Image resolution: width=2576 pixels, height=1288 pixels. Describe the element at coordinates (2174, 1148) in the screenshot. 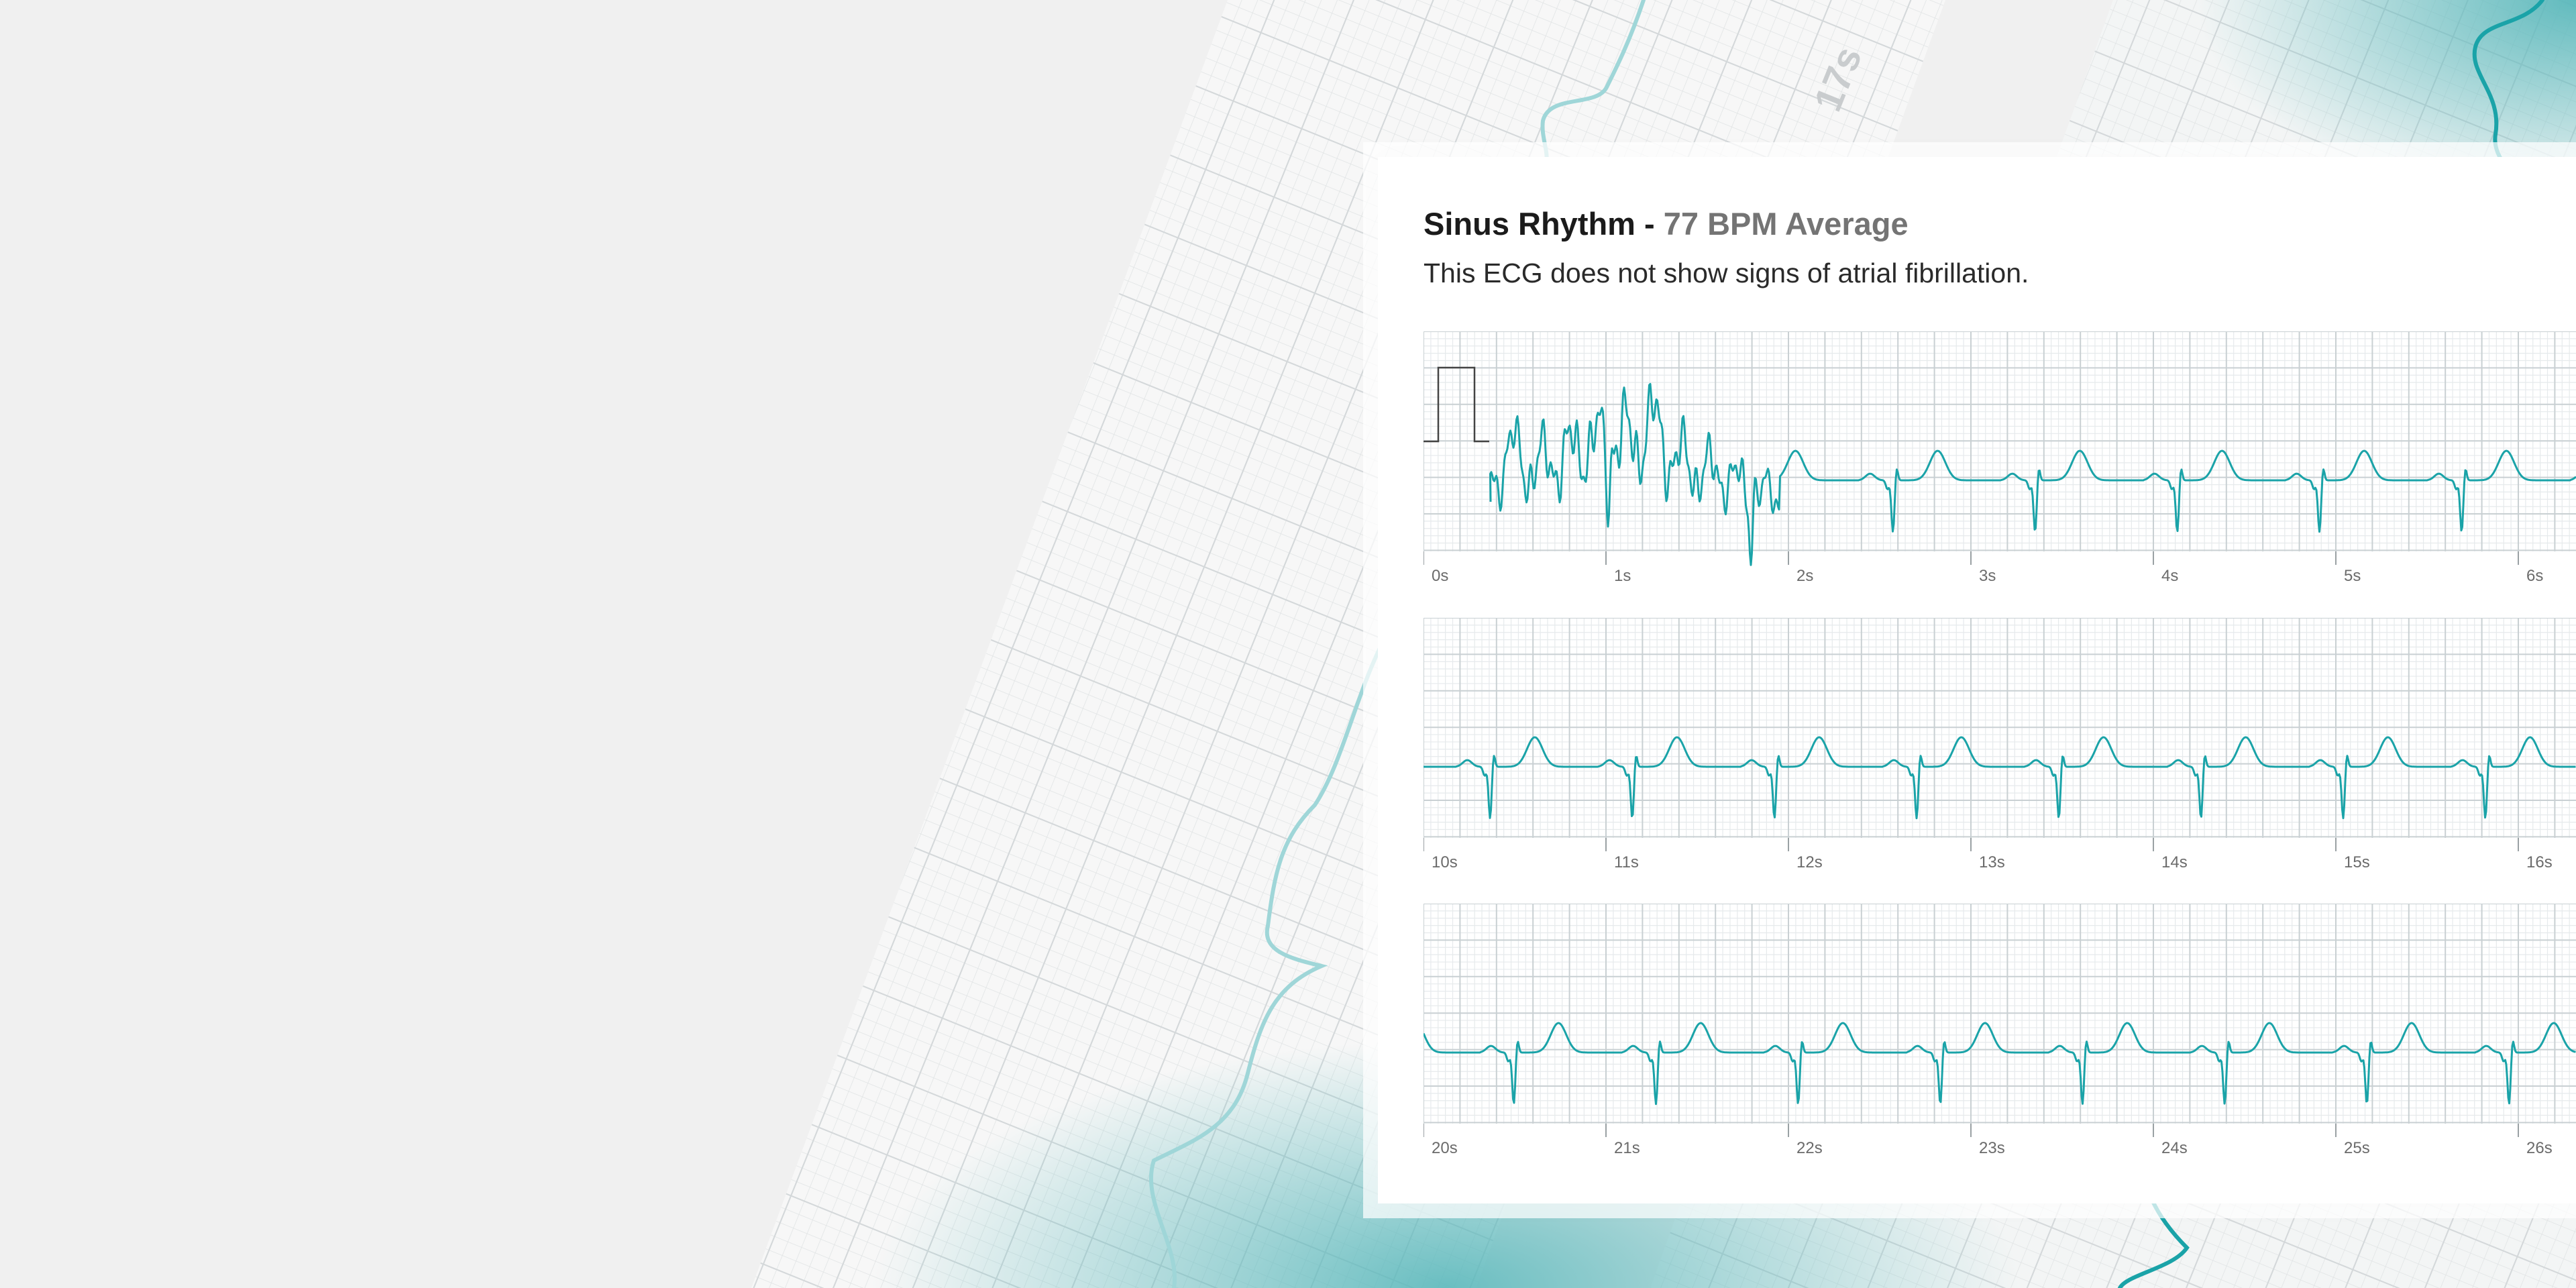

I see `time-label: 24s` at that location.